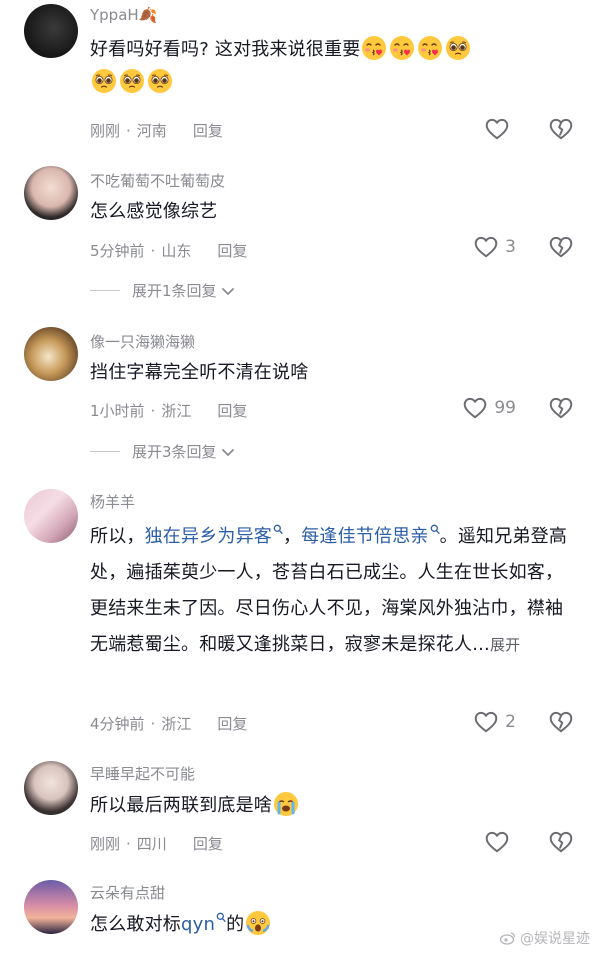 This screenshot has width=600, height=954. What do you see at coordinates (142, 773) in the screenshot?
I see `comment-username: 早睡早起不可能` at bounding box center [142, 773].